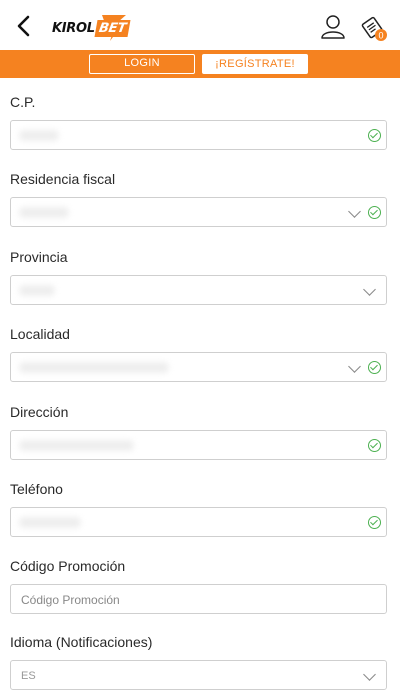 The height and width of the screenshot is (700, 400). What do you see at coordinates (198, 522) in the screenshot?
I see `telefono-input` at bounding box center [198, 522].